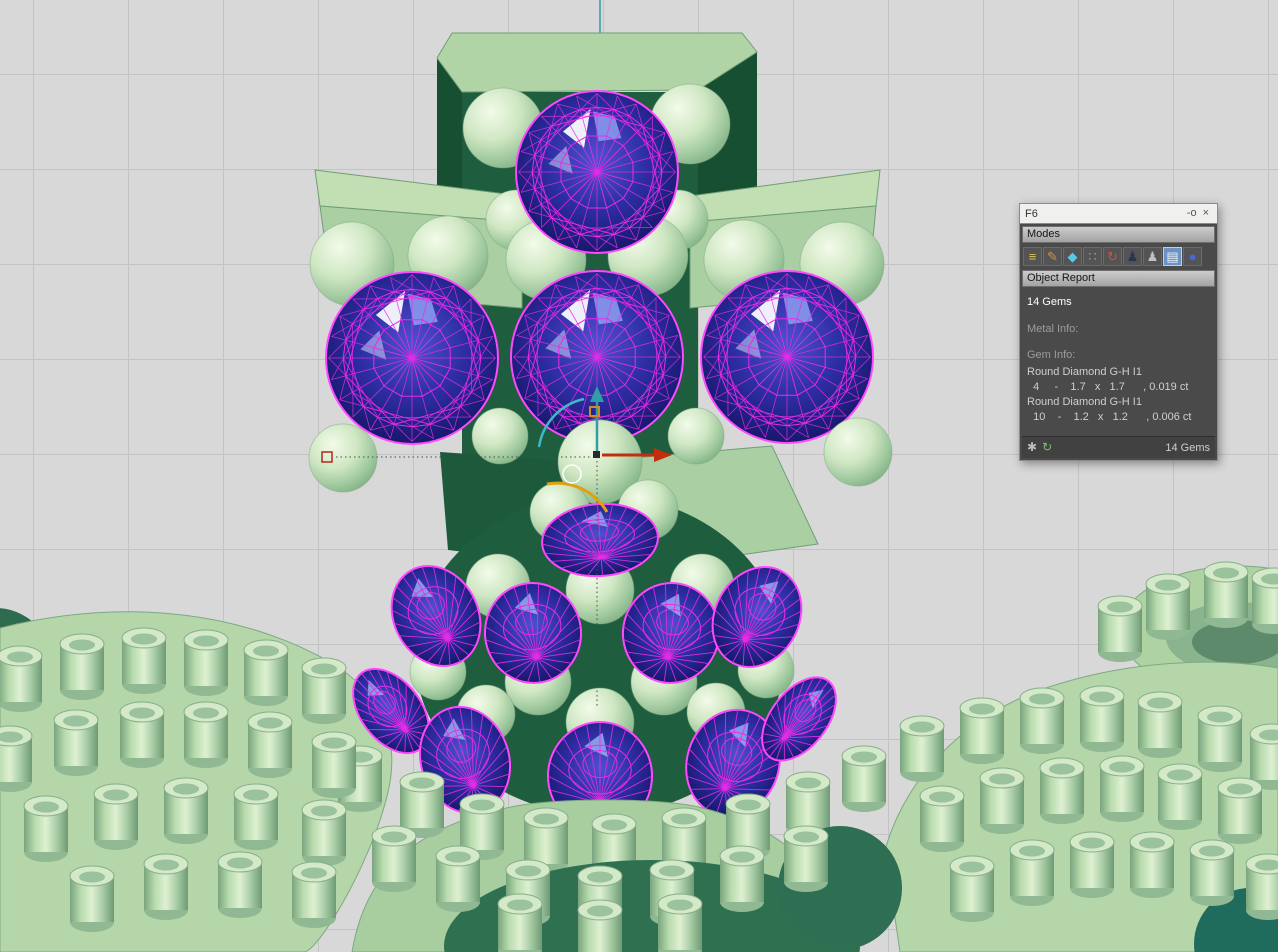 This screenshot has width=1278, height=952. Describe the element at coordinates (1072, 256) in the screenshot. I see `gem-create-icon: ◆` at that location.